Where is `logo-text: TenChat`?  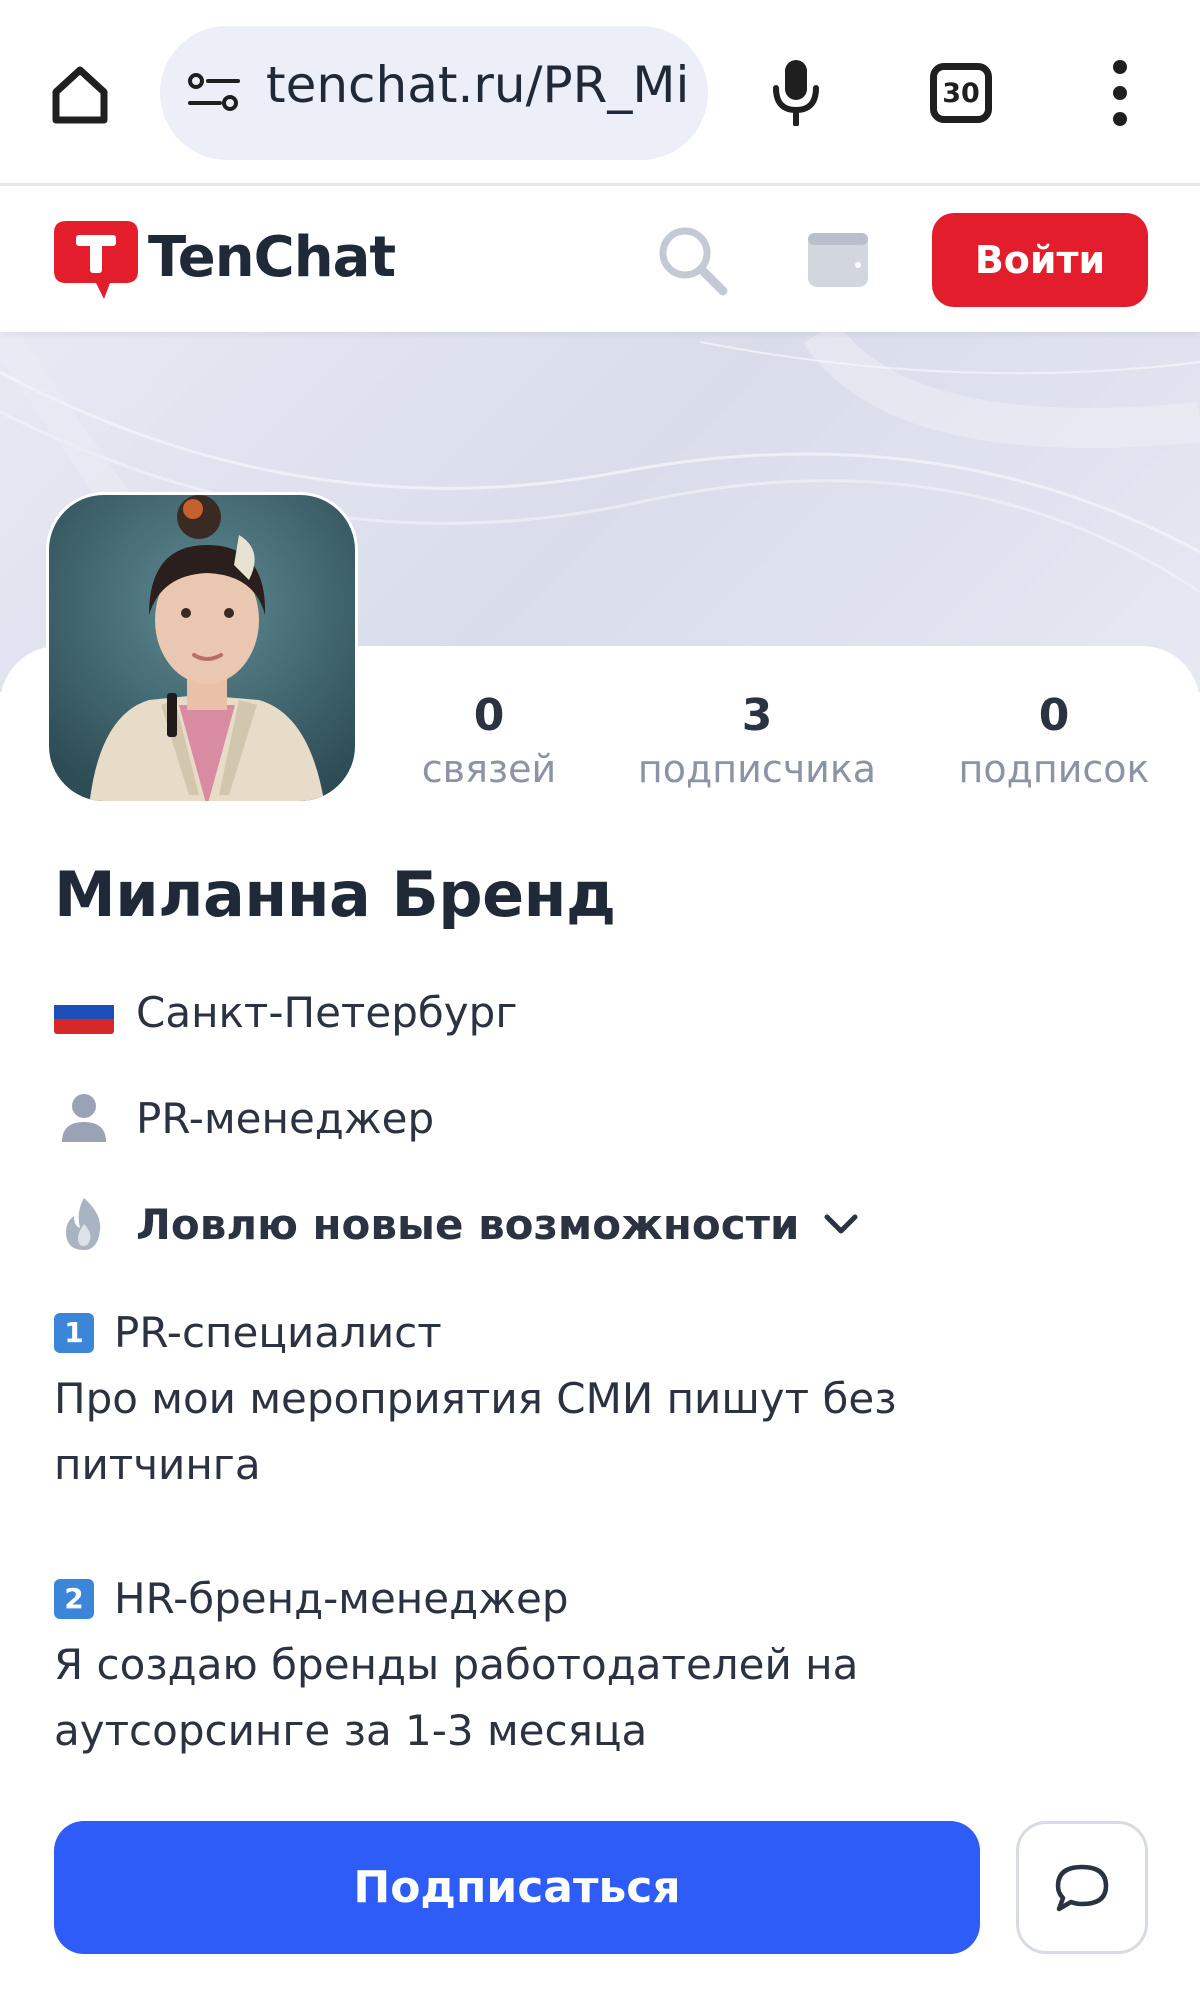 logo-text: TenChat is located at coordinates (272, 257).